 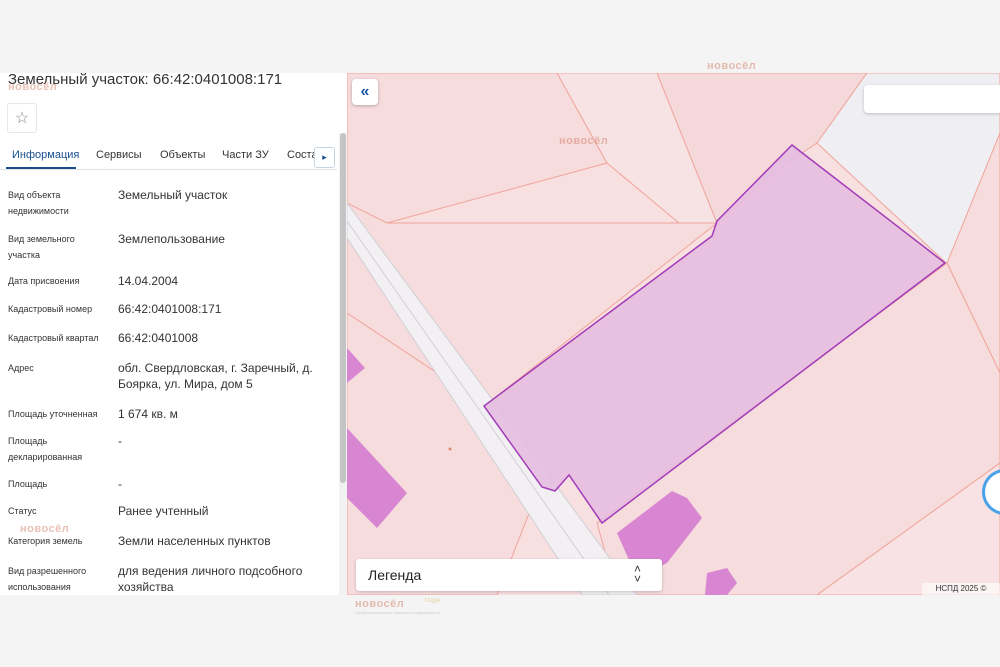 What do you see at coordinates (41, 168) in the screenshot?
I see `active-tab-indicator` at bounding box center [41, 168].